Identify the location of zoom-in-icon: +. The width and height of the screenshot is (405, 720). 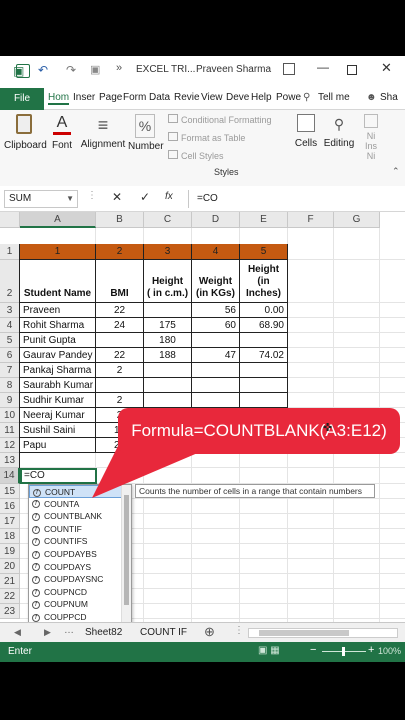
(371, 650).